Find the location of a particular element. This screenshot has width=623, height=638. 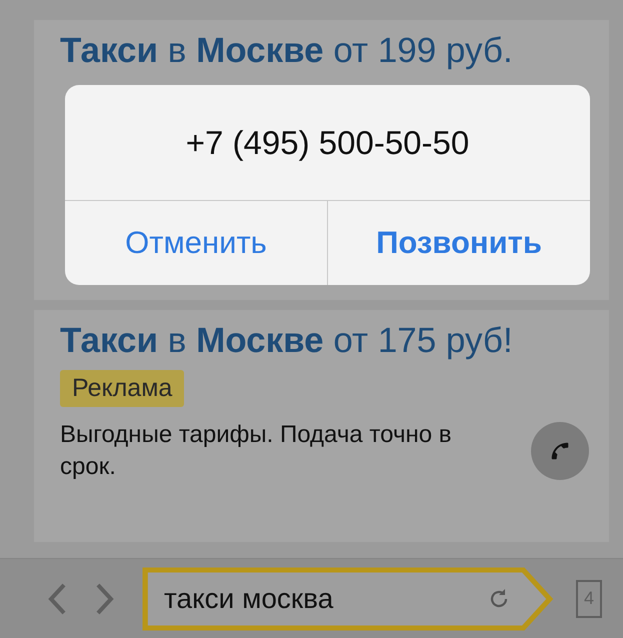

ad-label: Реклама is located at coordinates (122, 388).